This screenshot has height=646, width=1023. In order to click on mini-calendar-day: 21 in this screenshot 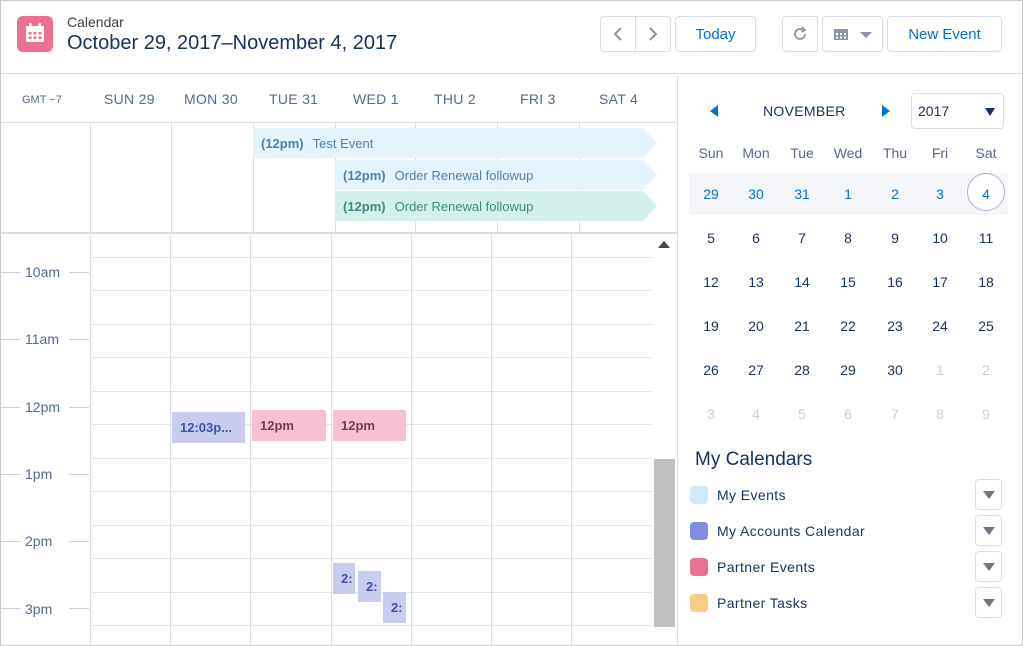, I will do `click(802, 326)`.